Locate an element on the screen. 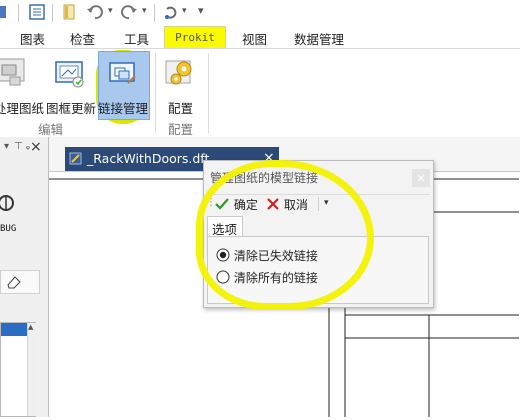 The width and height of the screenshot is (520, 420). tab-prokit: Prokit is located at coordinates (195, 37).